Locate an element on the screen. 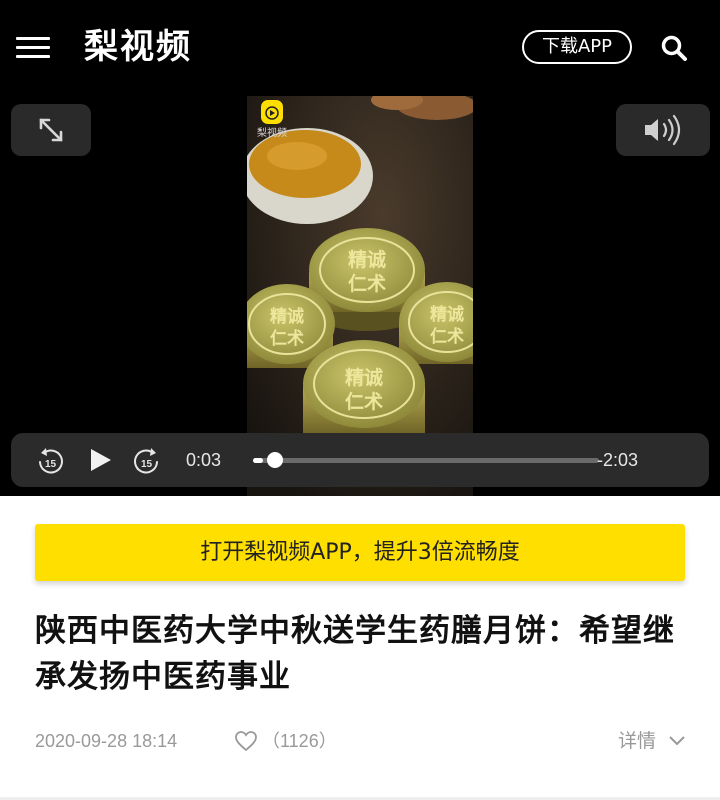 The height and width of the screenshot is (800, 720). remaining-time: -2:03 is located at coordinates (618, 460).